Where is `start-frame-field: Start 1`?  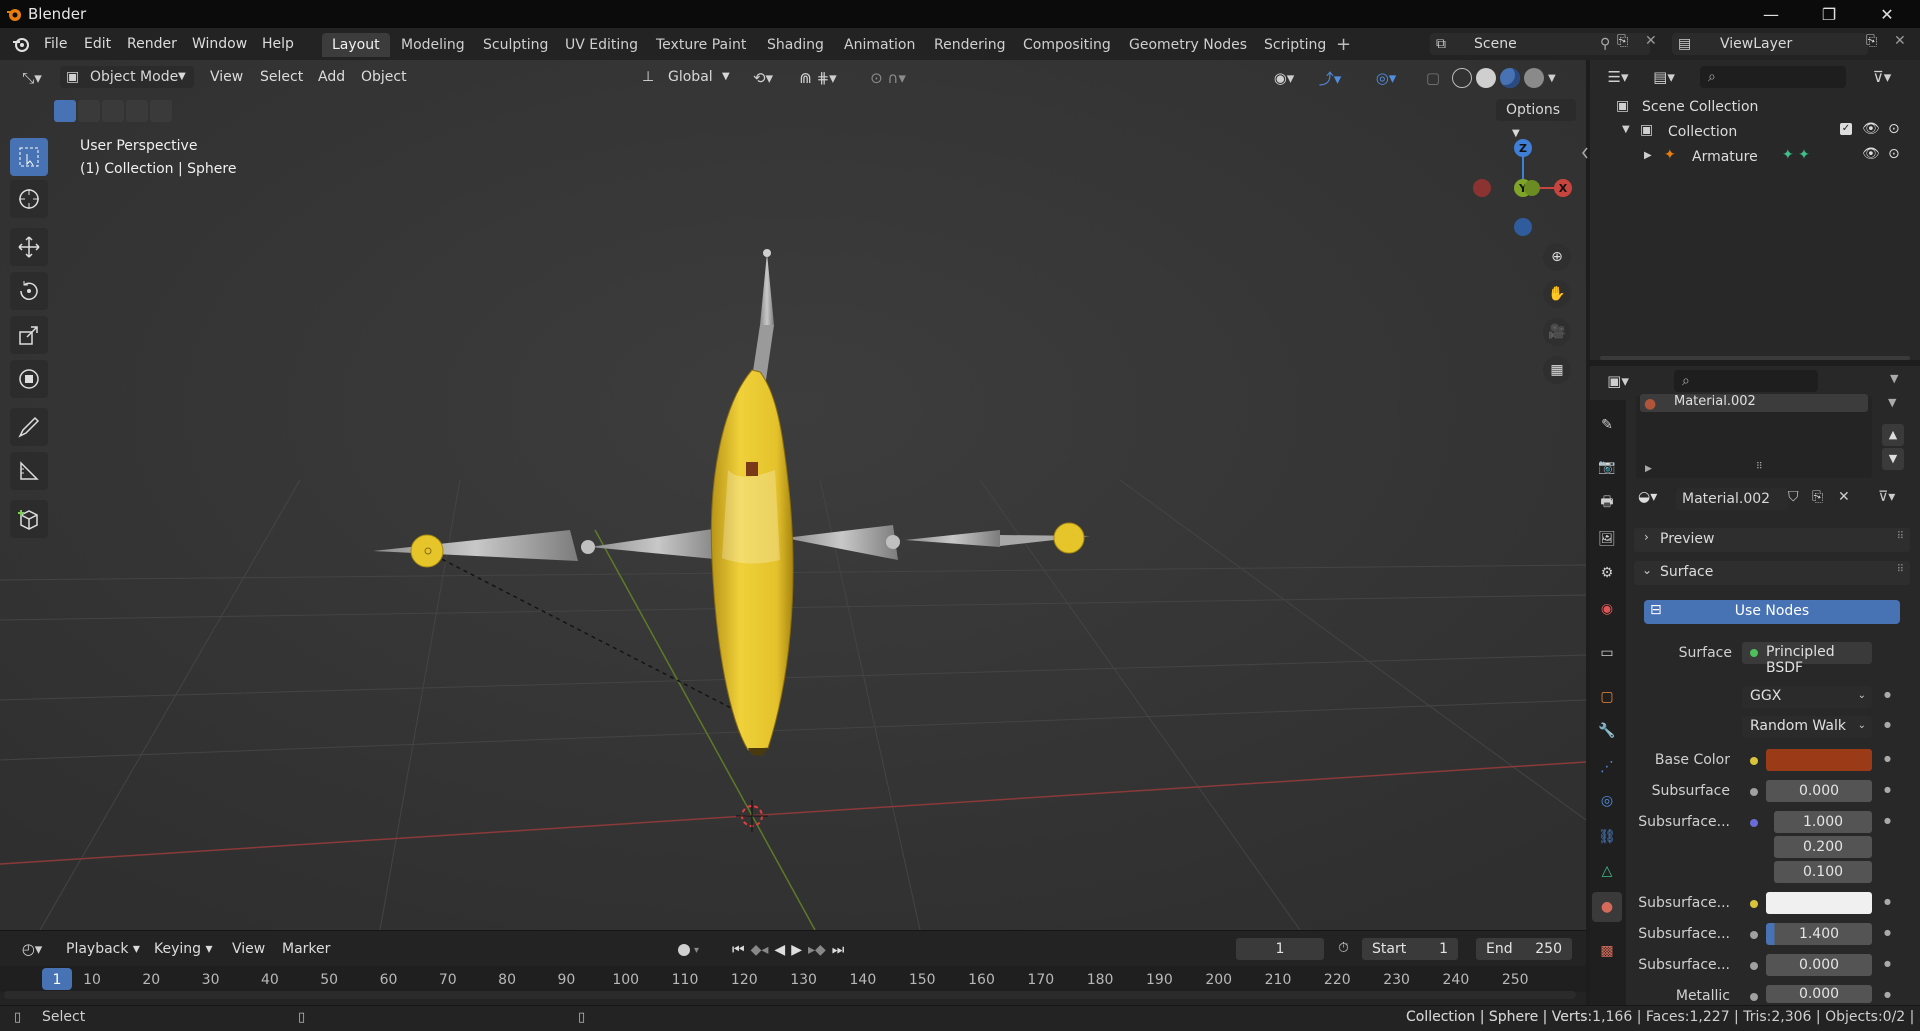 start-frame-field: Start 1 is located at coordinates (1410, 949).